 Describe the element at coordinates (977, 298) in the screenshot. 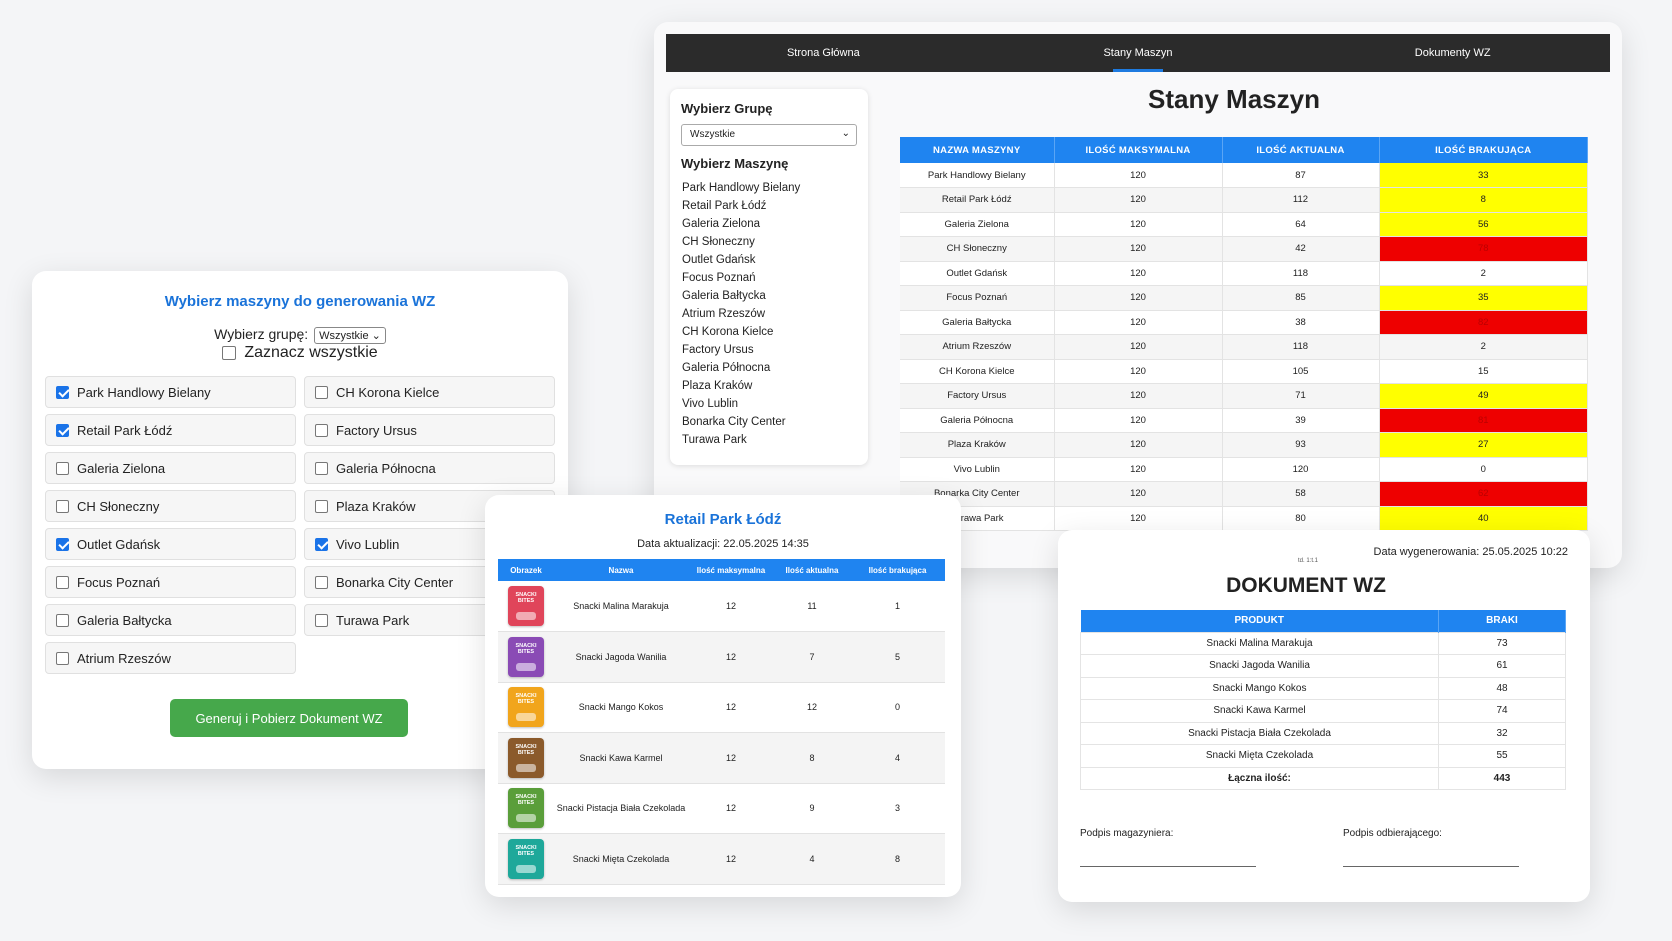

I see `cell-name: Focus Poznań` at that location.